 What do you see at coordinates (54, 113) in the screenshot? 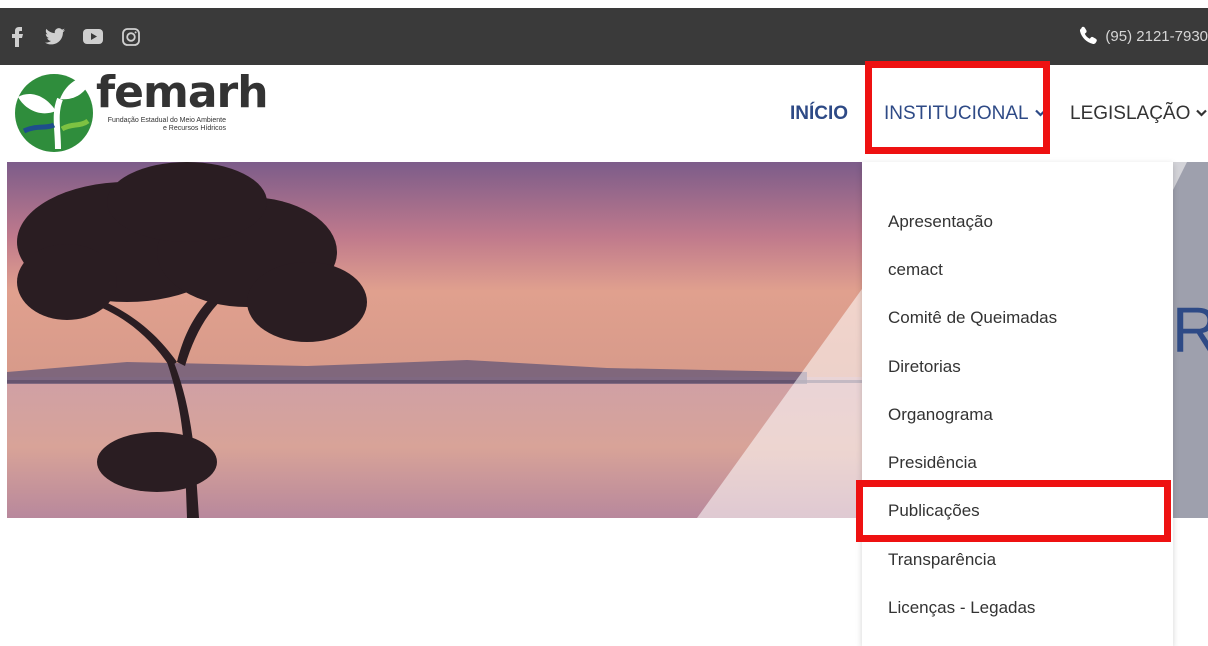
I see `leaf-logo-icon` at bounding box center [54, 113].